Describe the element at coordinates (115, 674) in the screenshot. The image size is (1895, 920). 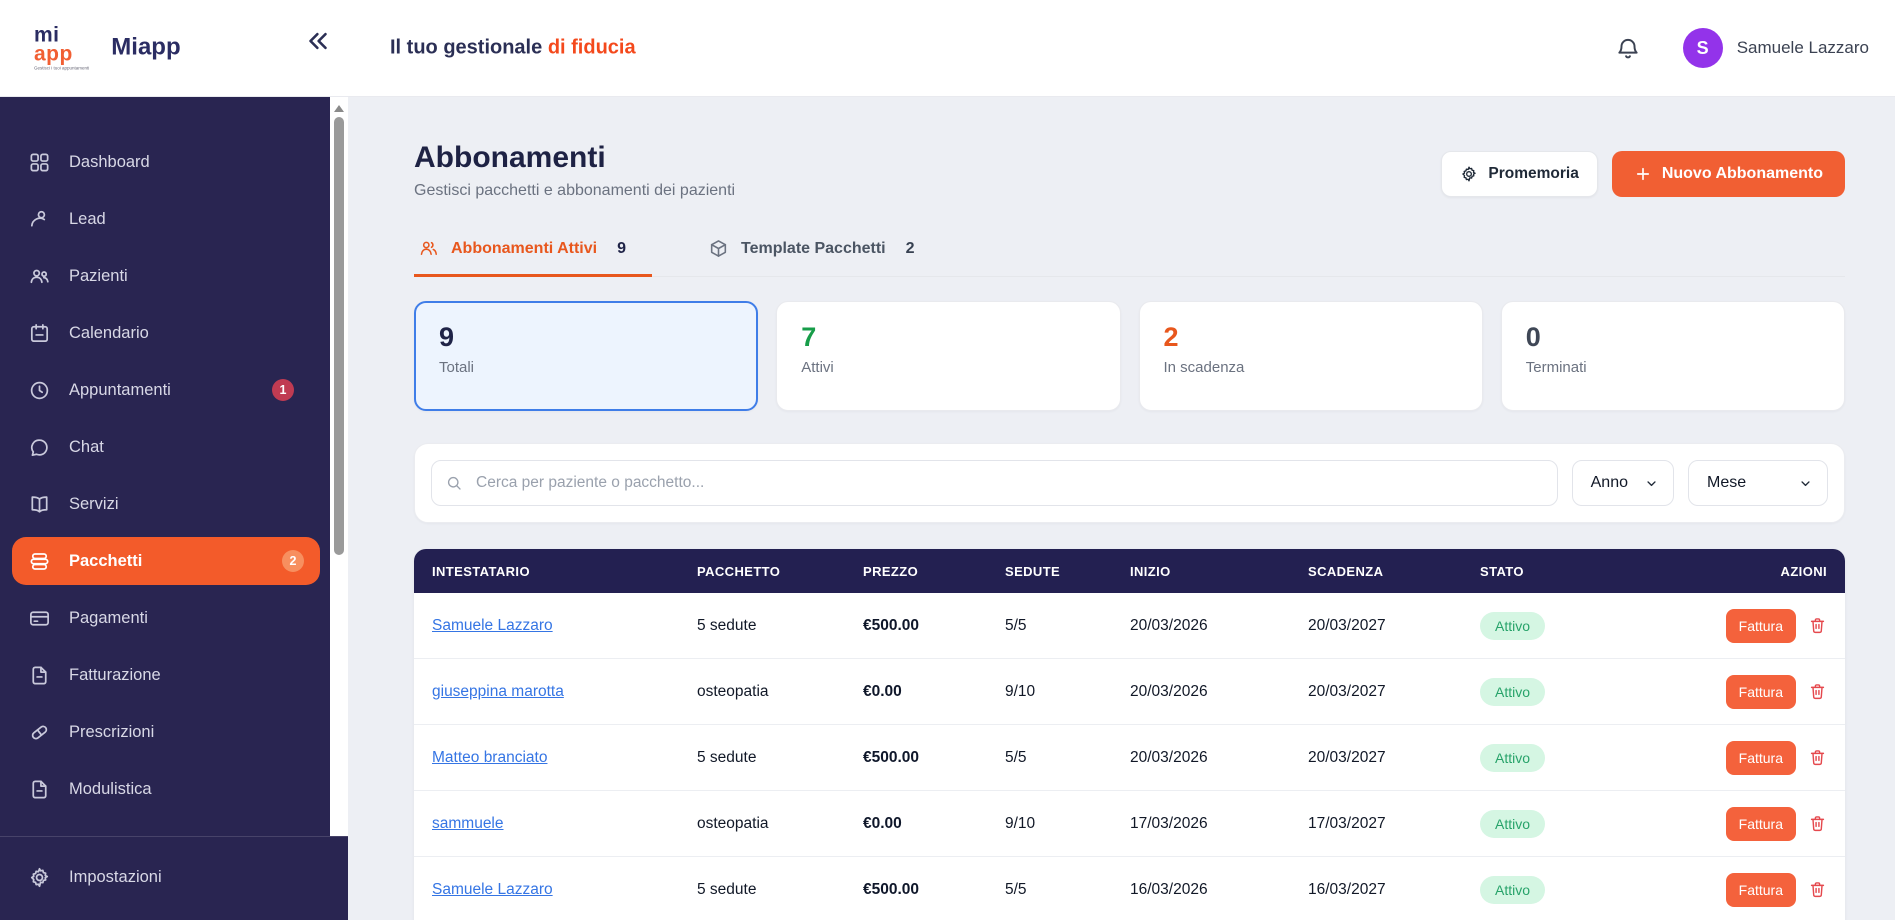
I see `sidebar-item-label: Fatturazione` at that location.